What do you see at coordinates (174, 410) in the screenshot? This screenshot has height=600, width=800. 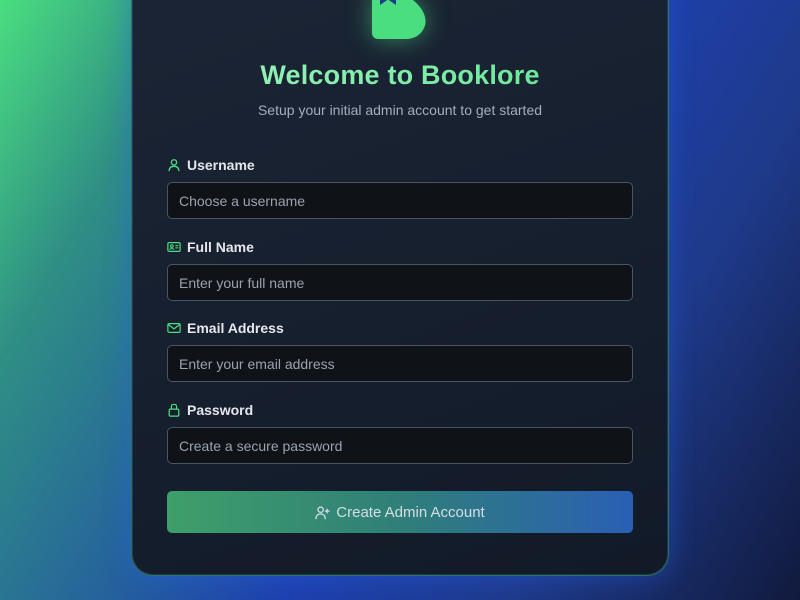 I see `lock-icon` at bounding box center [174, 410].